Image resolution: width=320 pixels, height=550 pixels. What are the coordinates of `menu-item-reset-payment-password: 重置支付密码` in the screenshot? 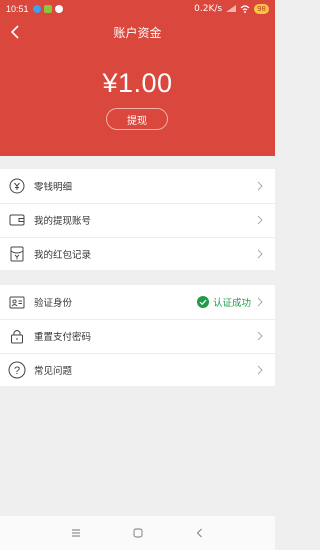 It's located at (137, 336).